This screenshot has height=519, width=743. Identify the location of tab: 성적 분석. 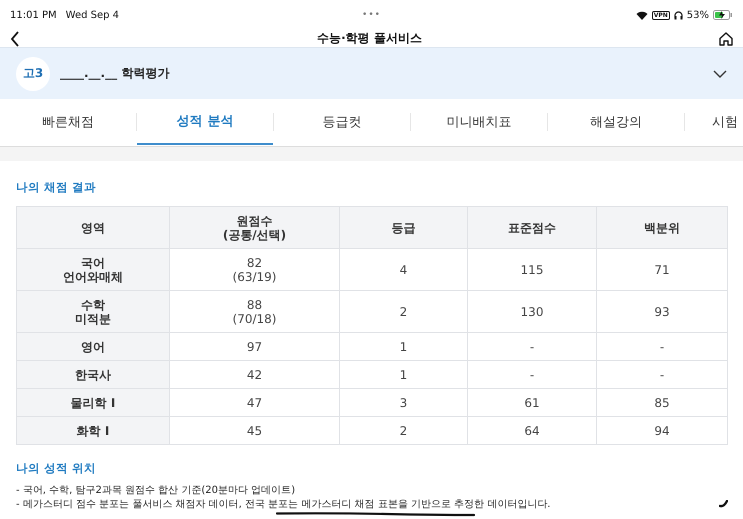
(205, 122).